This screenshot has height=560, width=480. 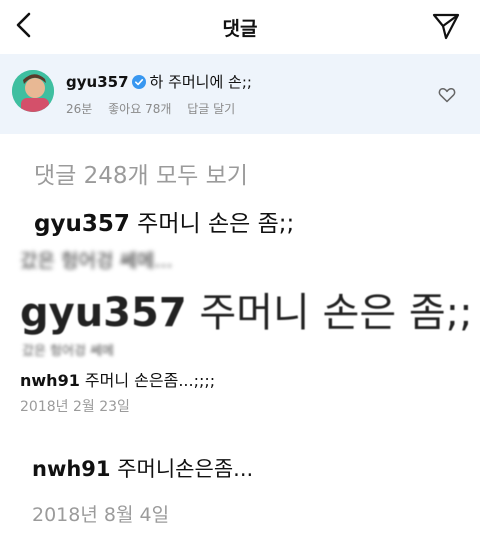 I want to click on comment-row: gyu357 주머니 손은 좀;;, so click(x=164, y=221).